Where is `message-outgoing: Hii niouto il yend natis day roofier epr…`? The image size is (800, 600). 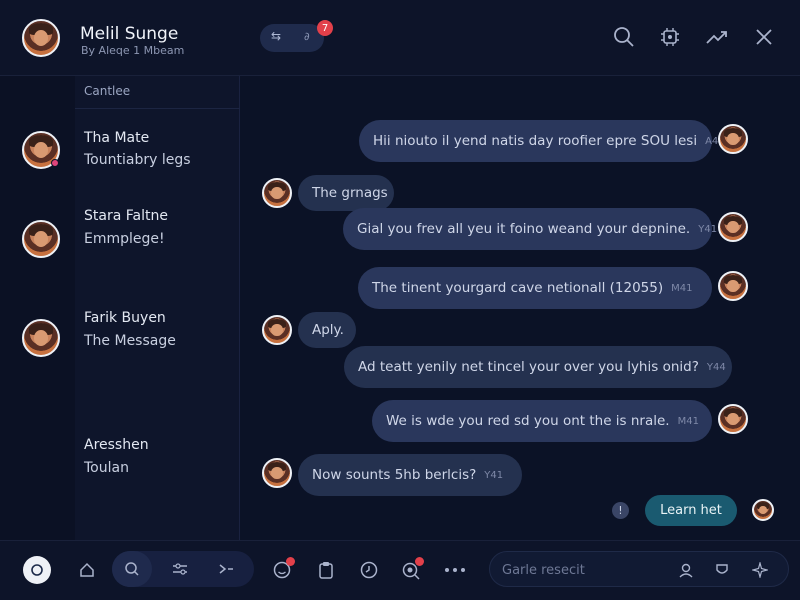
message-outgoing: Hii niouto il yend natis day roofier epr… is located at coordinates (542, 141).